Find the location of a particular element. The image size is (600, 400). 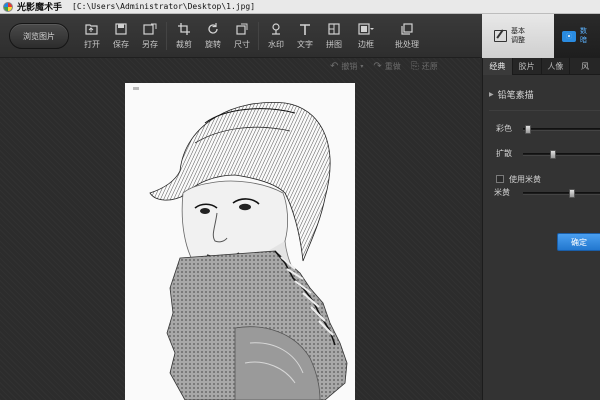

undo-label: 撤销 is located at coordinates (349, 66).